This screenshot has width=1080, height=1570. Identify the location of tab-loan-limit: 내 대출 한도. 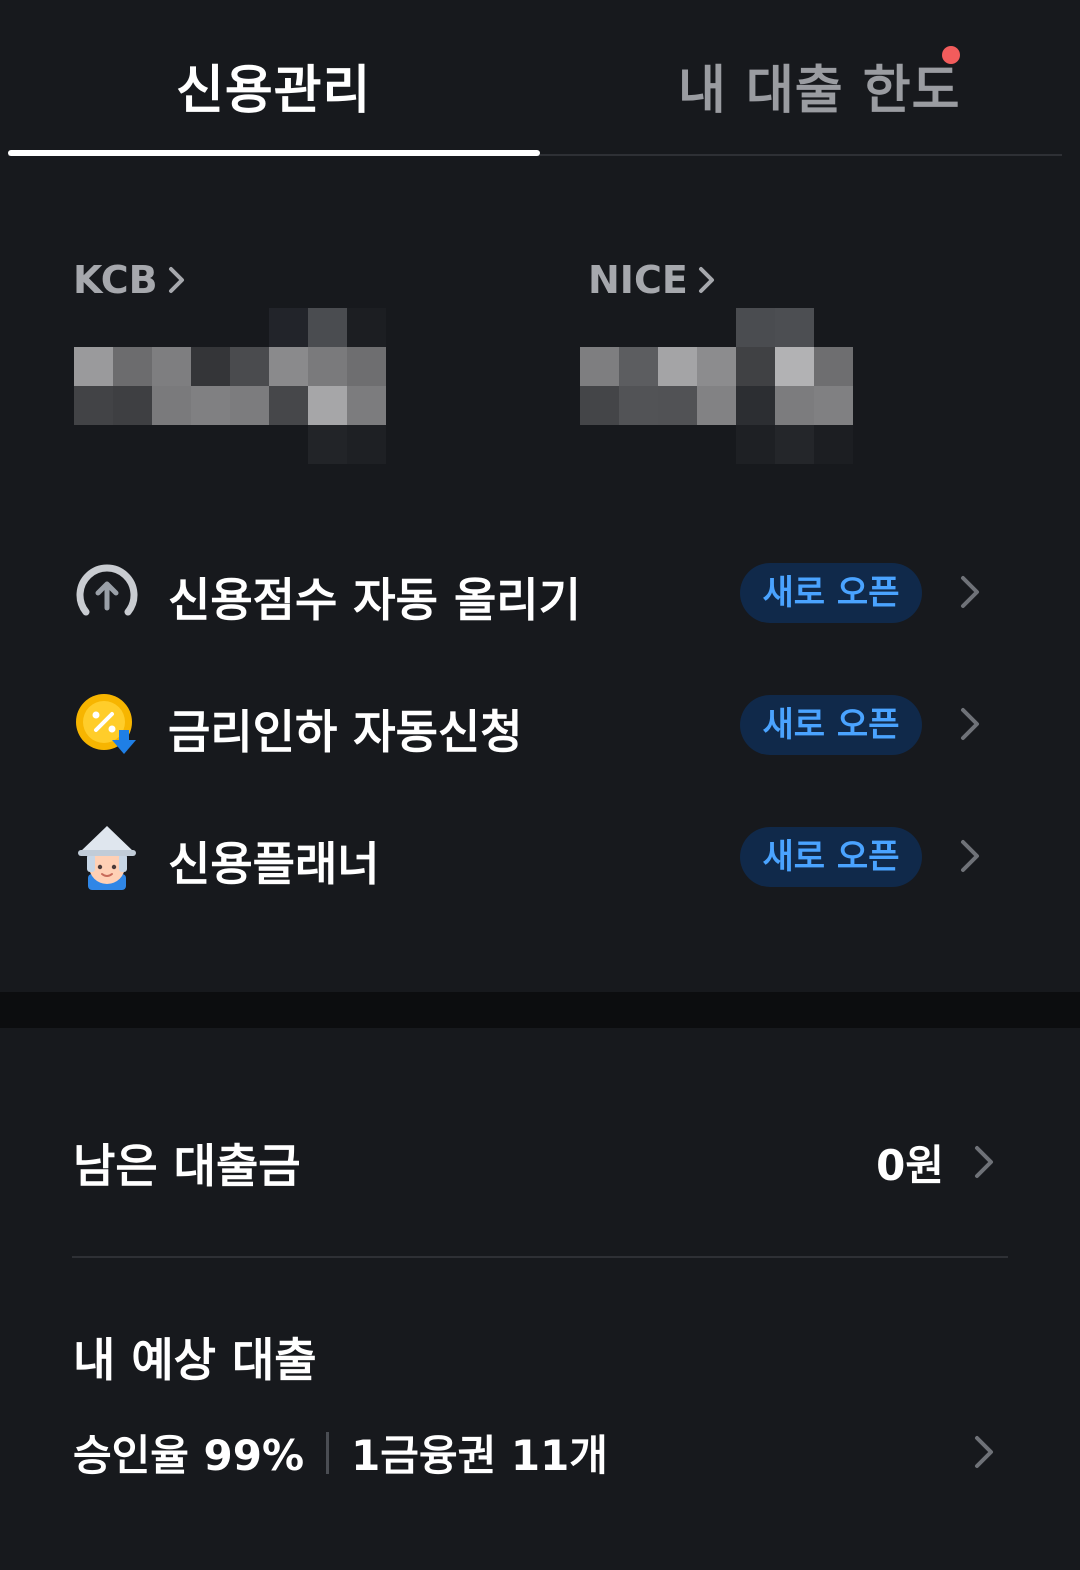
(819, 85).